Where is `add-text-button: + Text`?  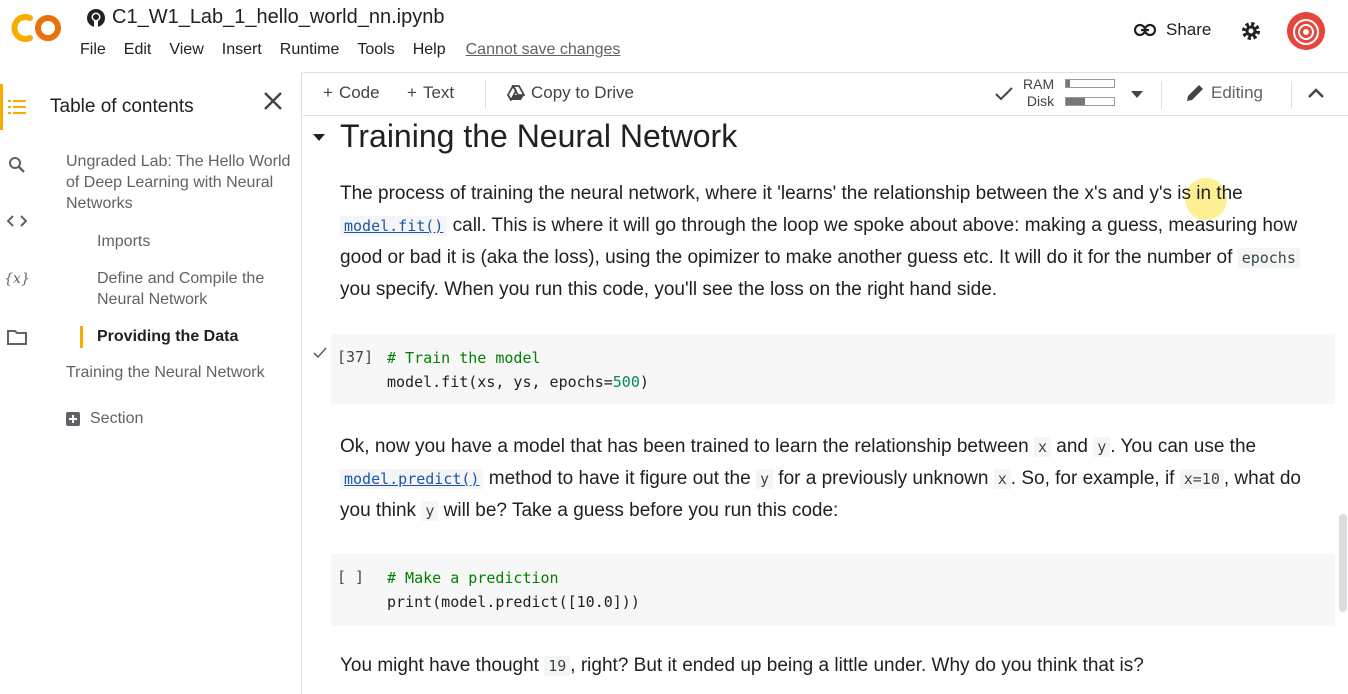 add-text-button: + Text is located at coordinates (430, 93).